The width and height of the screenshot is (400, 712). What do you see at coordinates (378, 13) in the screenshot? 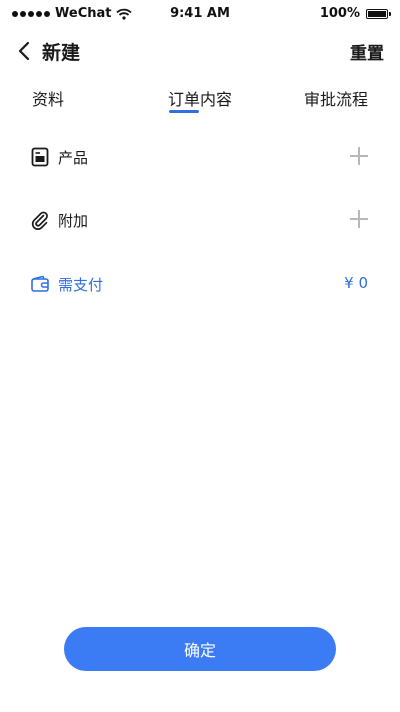
I see `battery-icon` at bounding box center [378, 13].